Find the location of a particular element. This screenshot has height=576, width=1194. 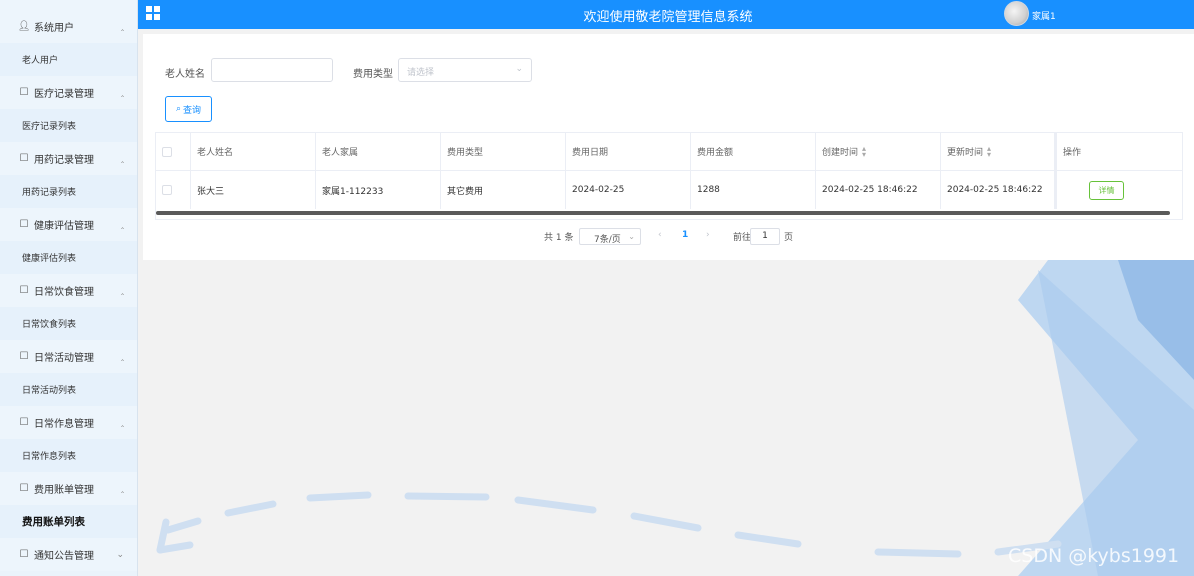

column-header: 费用金额 is located at coordinates (753, 151).